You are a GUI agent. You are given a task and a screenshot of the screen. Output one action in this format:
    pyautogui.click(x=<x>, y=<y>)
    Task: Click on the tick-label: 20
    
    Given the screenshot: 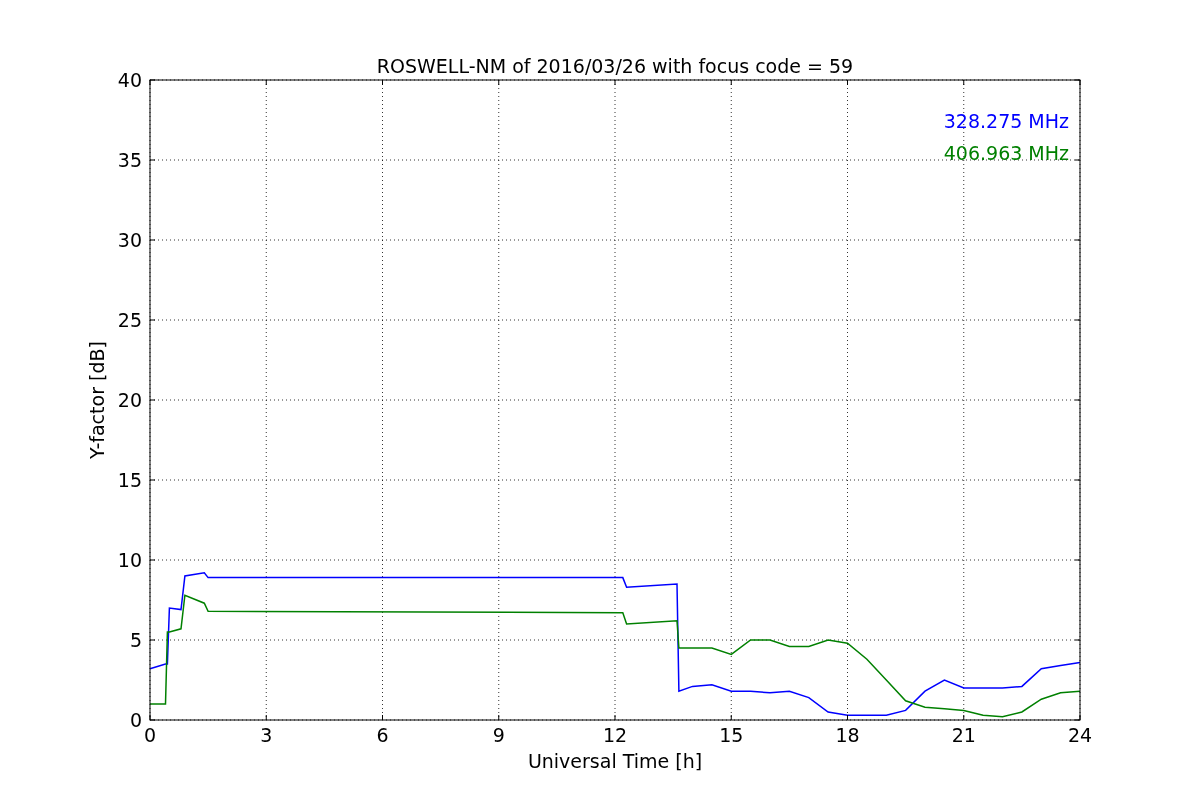 What is the action you would take?
    pyautogui.click(x=129, y=400)
    